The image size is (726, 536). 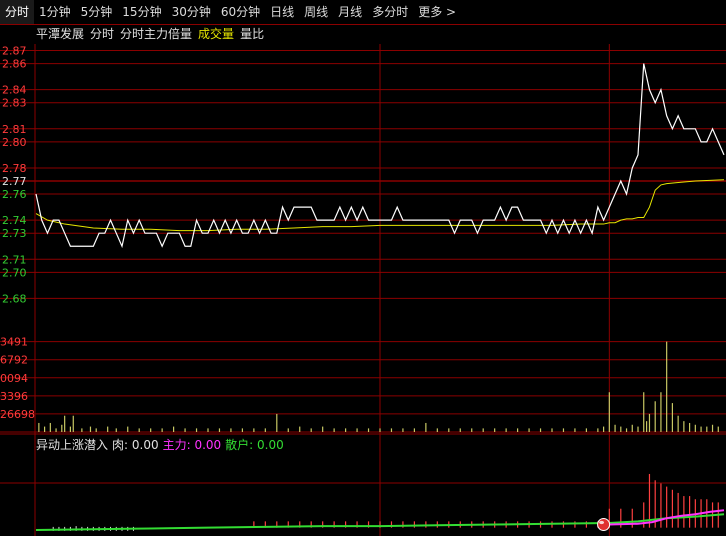 I want to click on price-tick-label: 2.71, so click(x=14, y=259).